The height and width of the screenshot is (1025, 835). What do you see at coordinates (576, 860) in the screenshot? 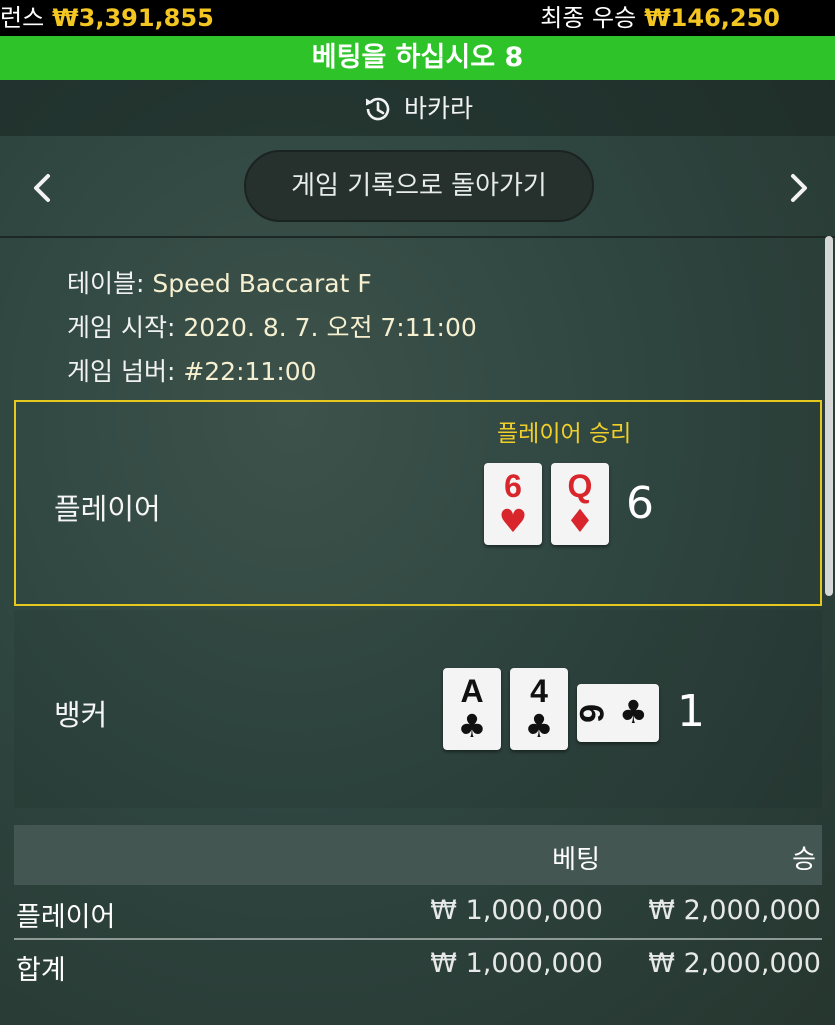
I see `col-bet: 베팅` at bounding box center [576, 860].